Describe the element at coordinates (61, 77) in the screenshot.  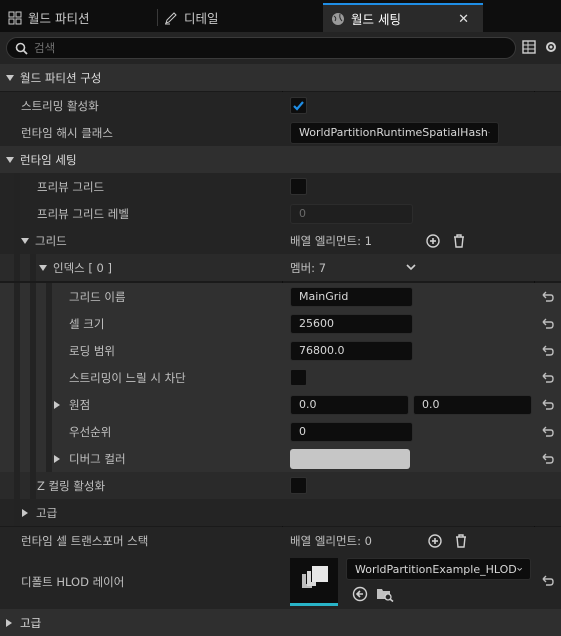
I see `category-label: 월드 파티션 구성` at that location.